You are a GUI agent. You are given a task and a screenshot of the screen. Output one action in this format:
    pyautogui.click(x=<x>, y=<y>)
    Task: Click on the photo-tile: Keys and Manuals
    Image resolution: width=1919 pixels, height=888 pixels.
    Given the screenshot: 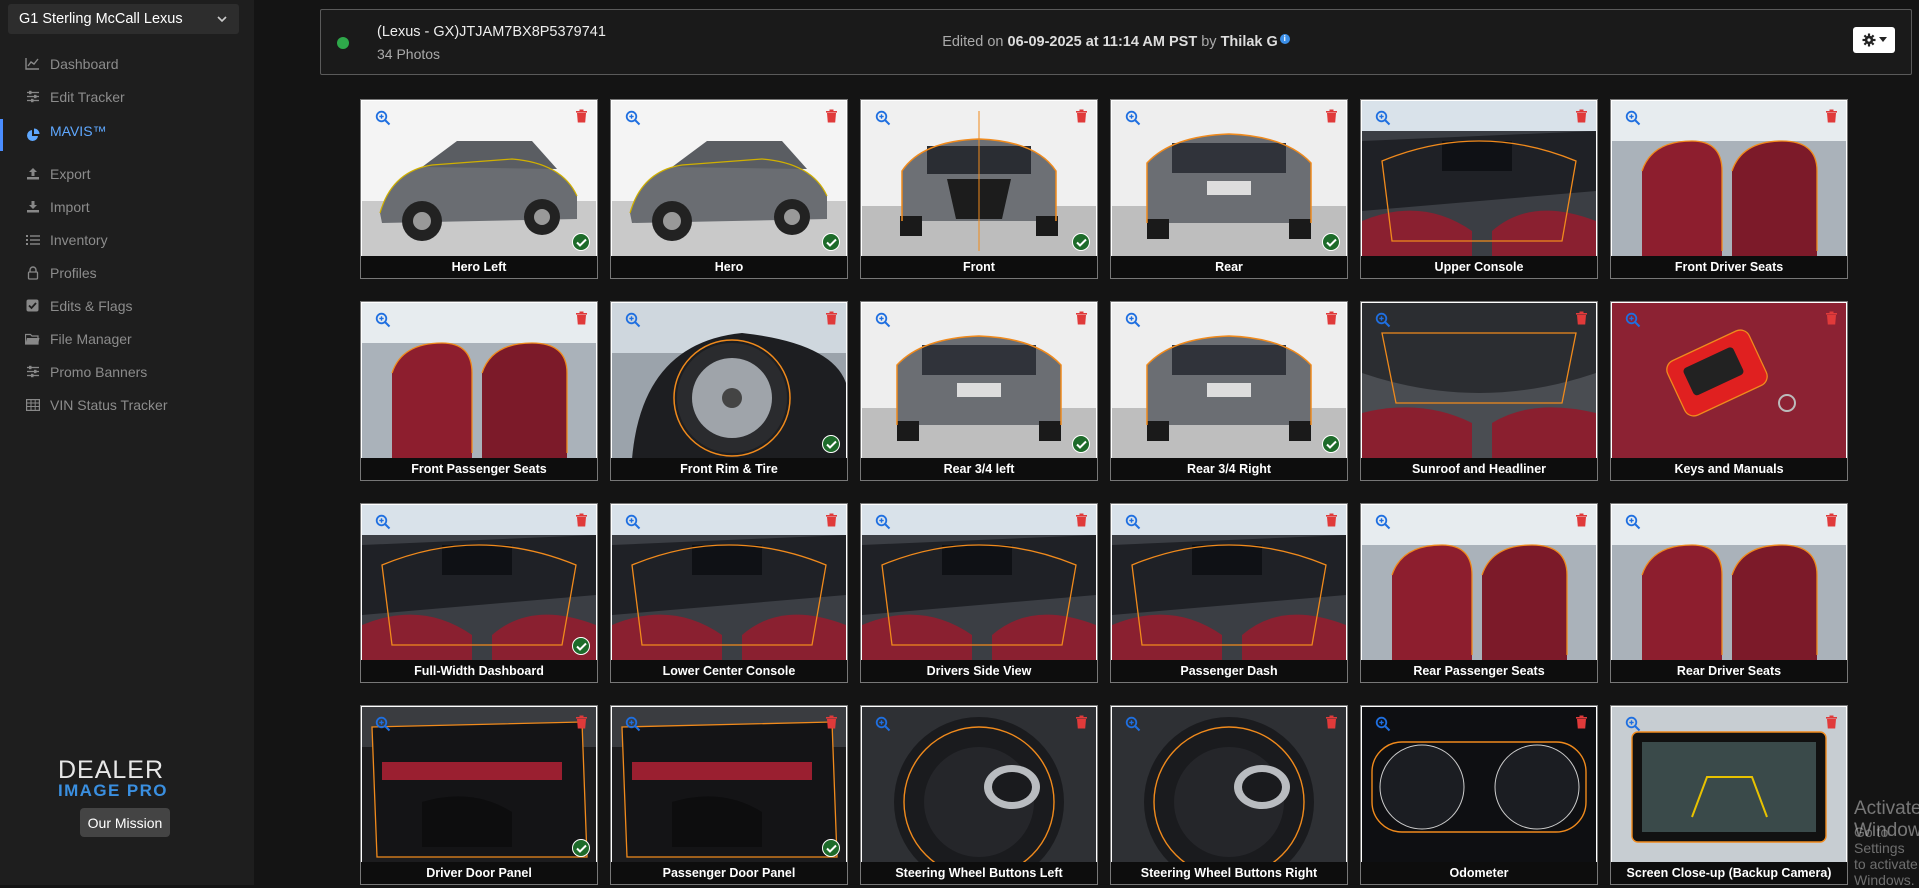 What is the action you would take?
    pyautogui.click(x=1729, y=391)
    